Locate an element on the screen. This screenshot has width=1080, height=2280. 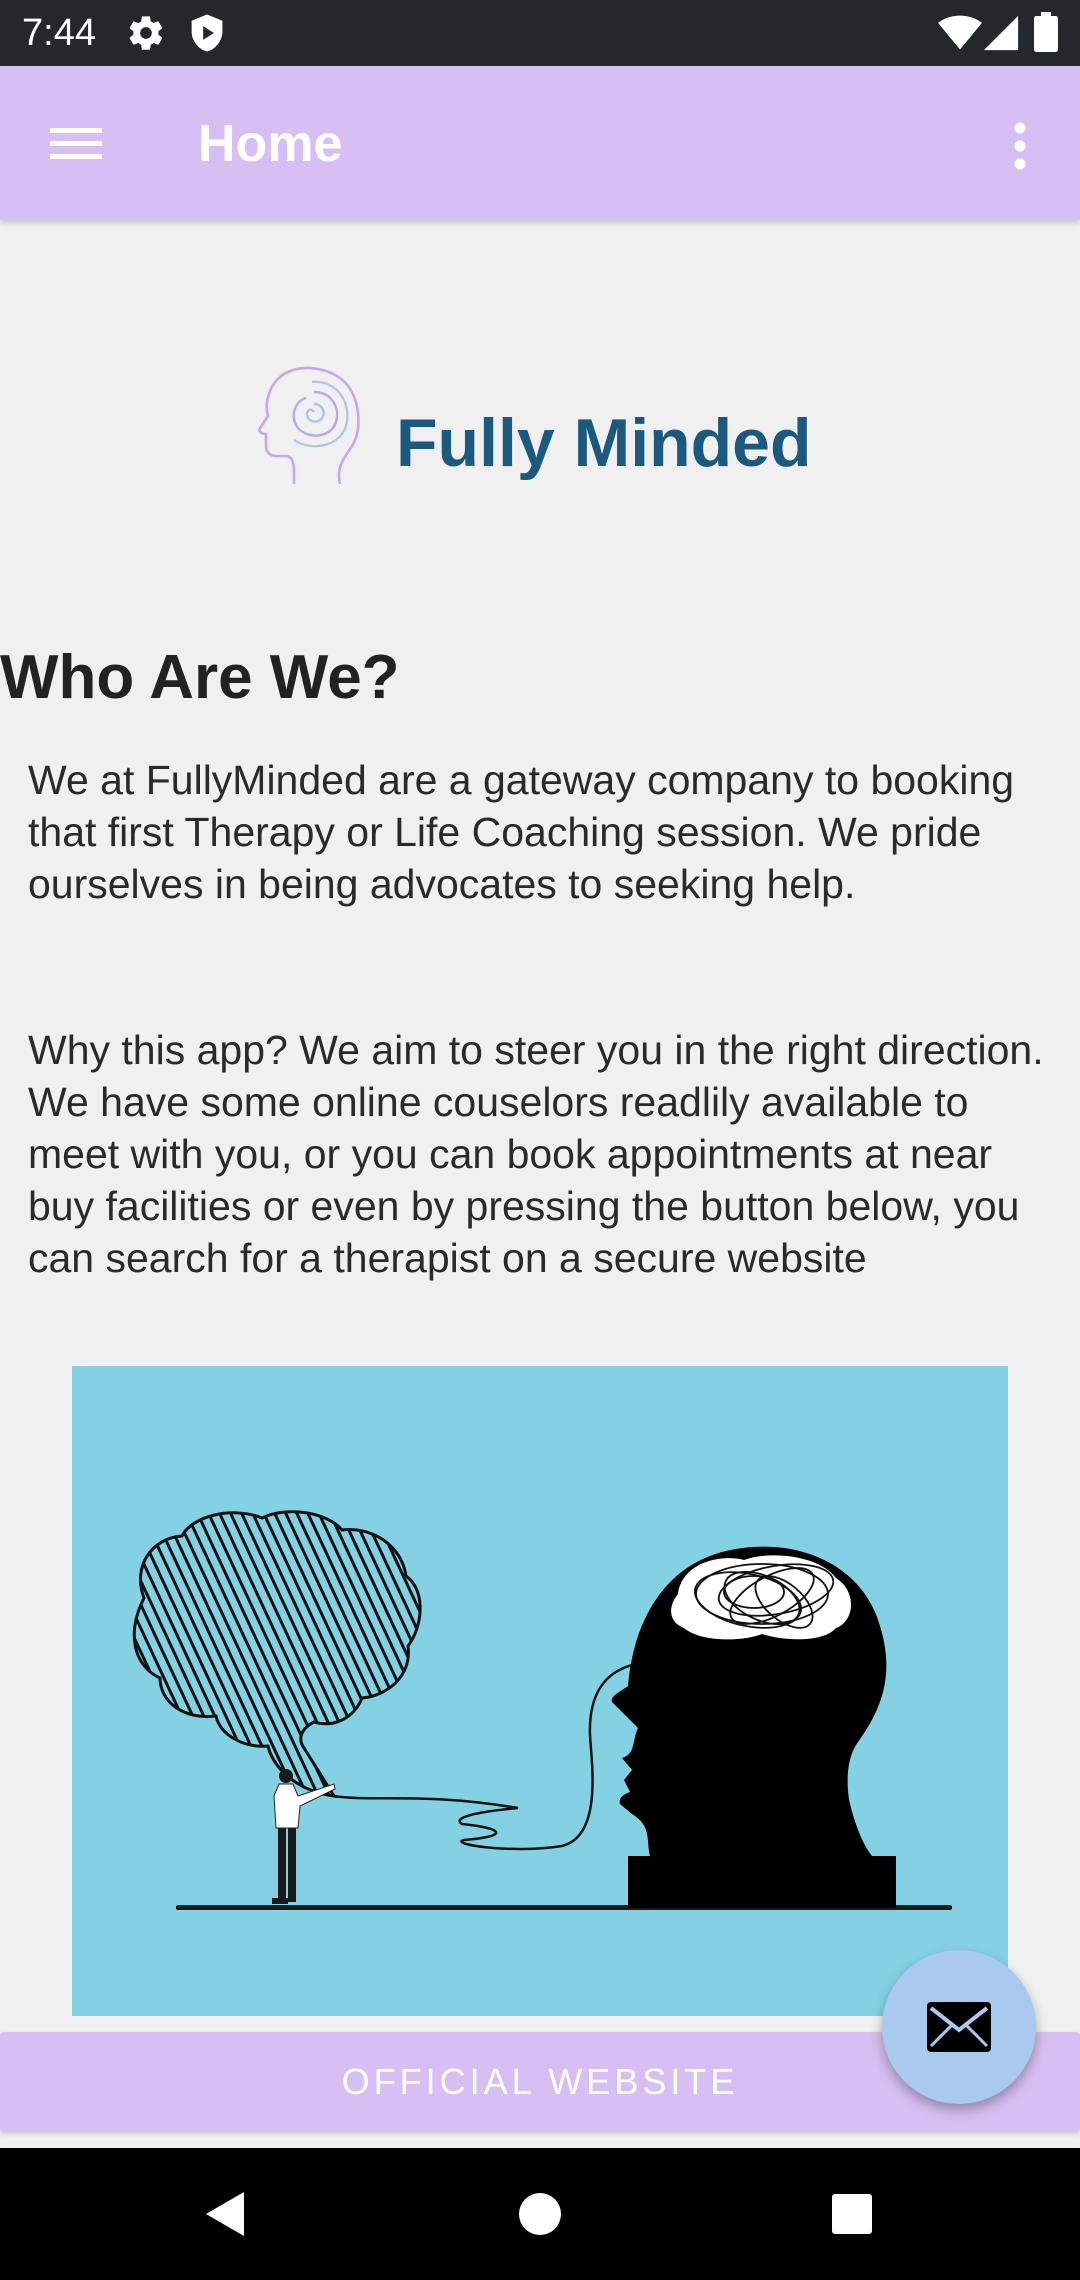
app-bar: Home is located at coordinates (540, 143).